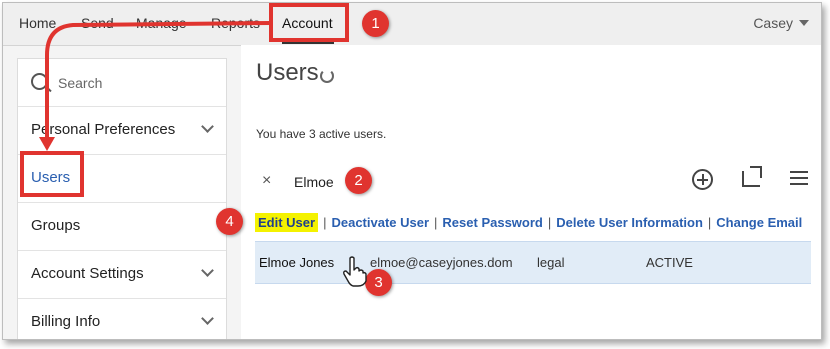  I want to click on callout-badge-2: 2, so click(358, 180).